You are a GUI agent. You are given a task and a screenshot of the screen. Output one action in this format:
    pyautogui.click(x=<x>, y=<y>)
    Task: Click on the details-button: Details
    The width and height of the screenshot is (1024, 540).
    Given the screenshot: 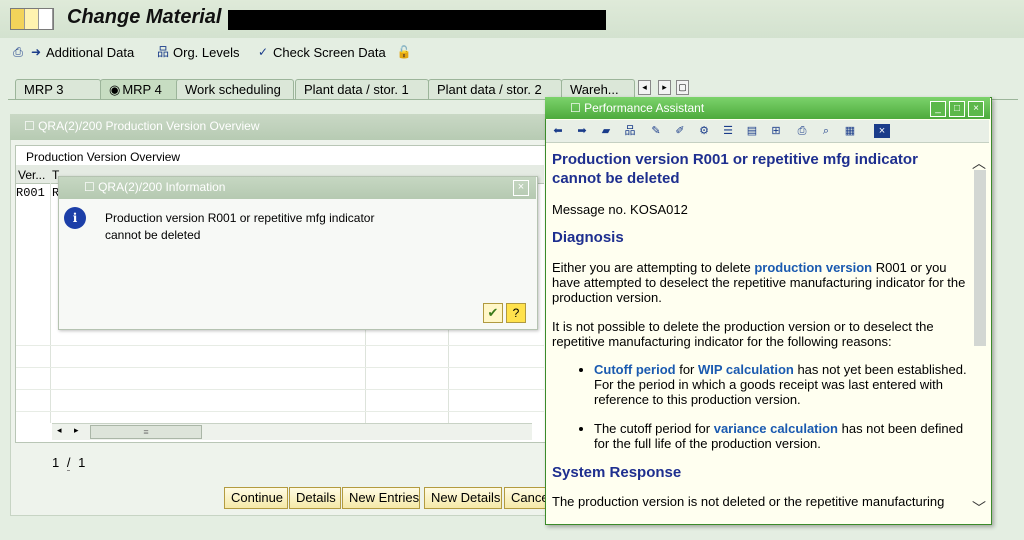 What is the action you would take?
    pyautogui.click(x=315, y=498)
    